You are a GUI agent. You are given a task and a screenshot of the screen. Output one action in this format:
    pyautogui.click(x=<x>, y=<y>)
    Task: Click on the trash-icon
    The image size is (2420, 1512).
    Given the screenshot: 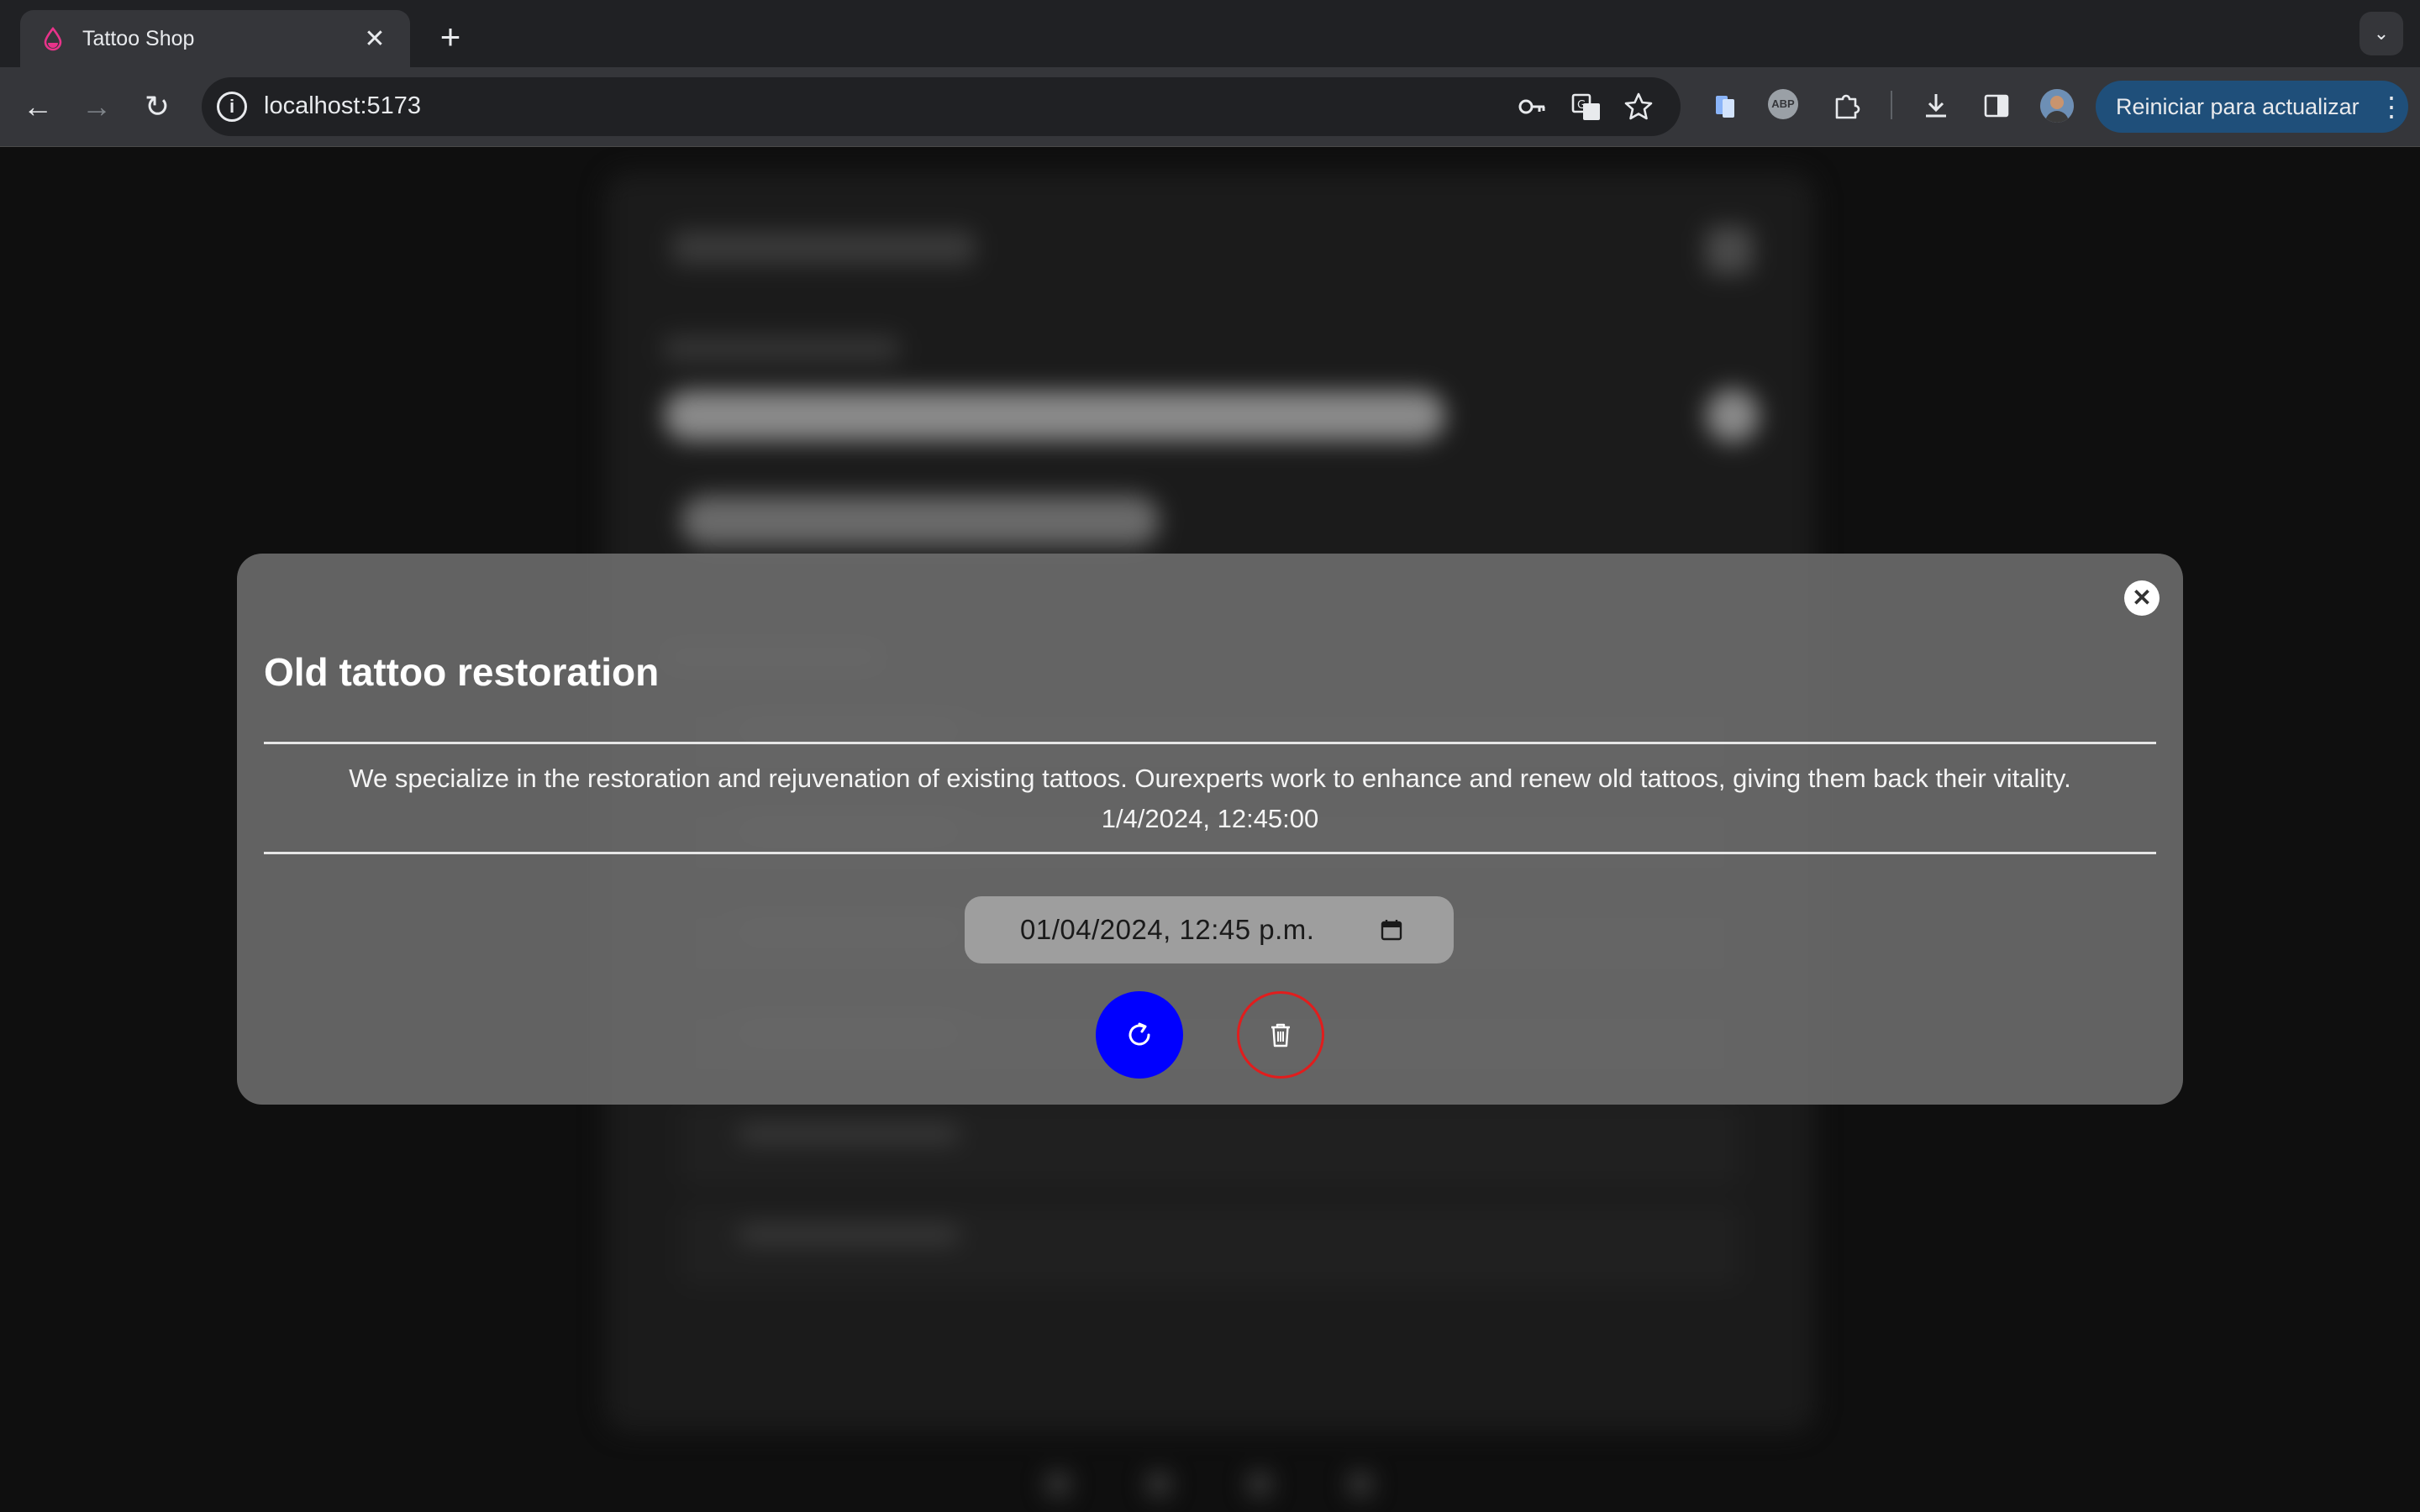 What is the action you would take?
    pyautogui.click(x=1281, y=1035)
    